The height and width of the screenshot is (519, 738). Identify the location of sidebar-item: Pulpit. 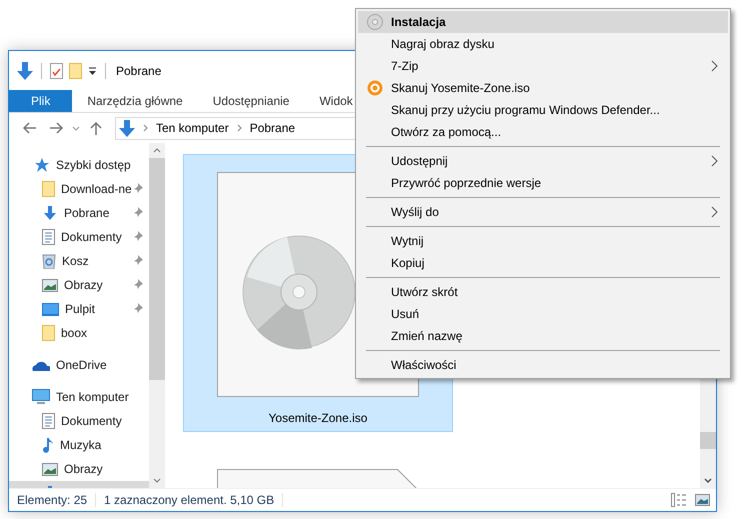
(79, 309).